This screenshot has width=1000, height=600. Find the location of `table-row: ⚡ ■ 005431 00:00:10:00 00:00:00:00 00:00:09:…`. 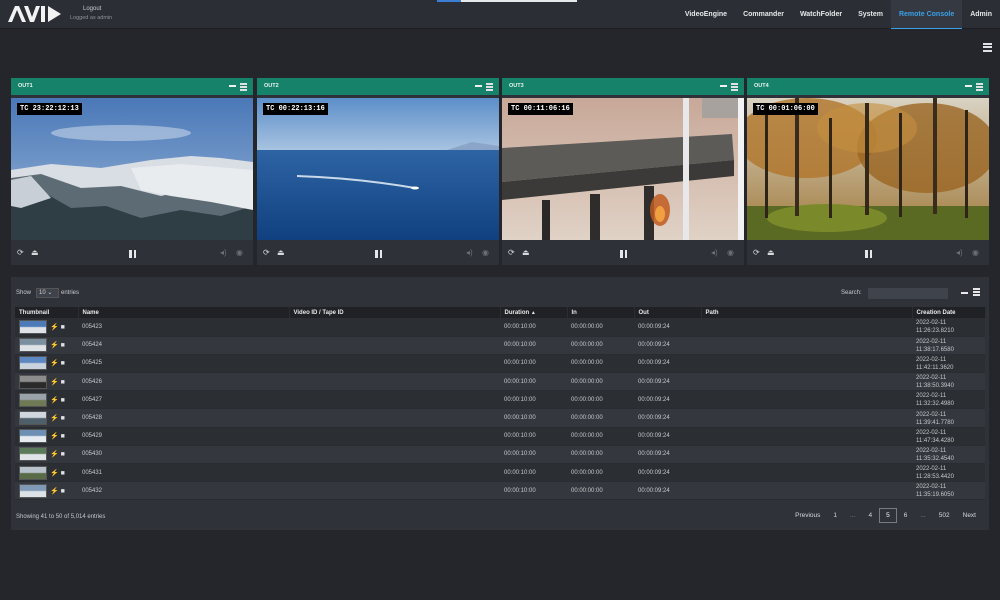

table-row: ⚡ ■ 005431 00:00:10:00 00:00:00:00 00:00:09:… is located at coordinates (500, 473).